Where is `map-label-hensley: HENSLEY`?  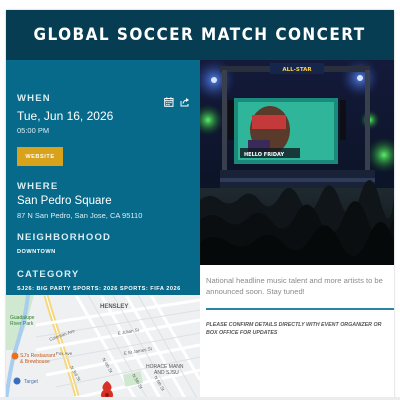 map-label-hensley: HENSLEY is located at coordinates (114, 307).